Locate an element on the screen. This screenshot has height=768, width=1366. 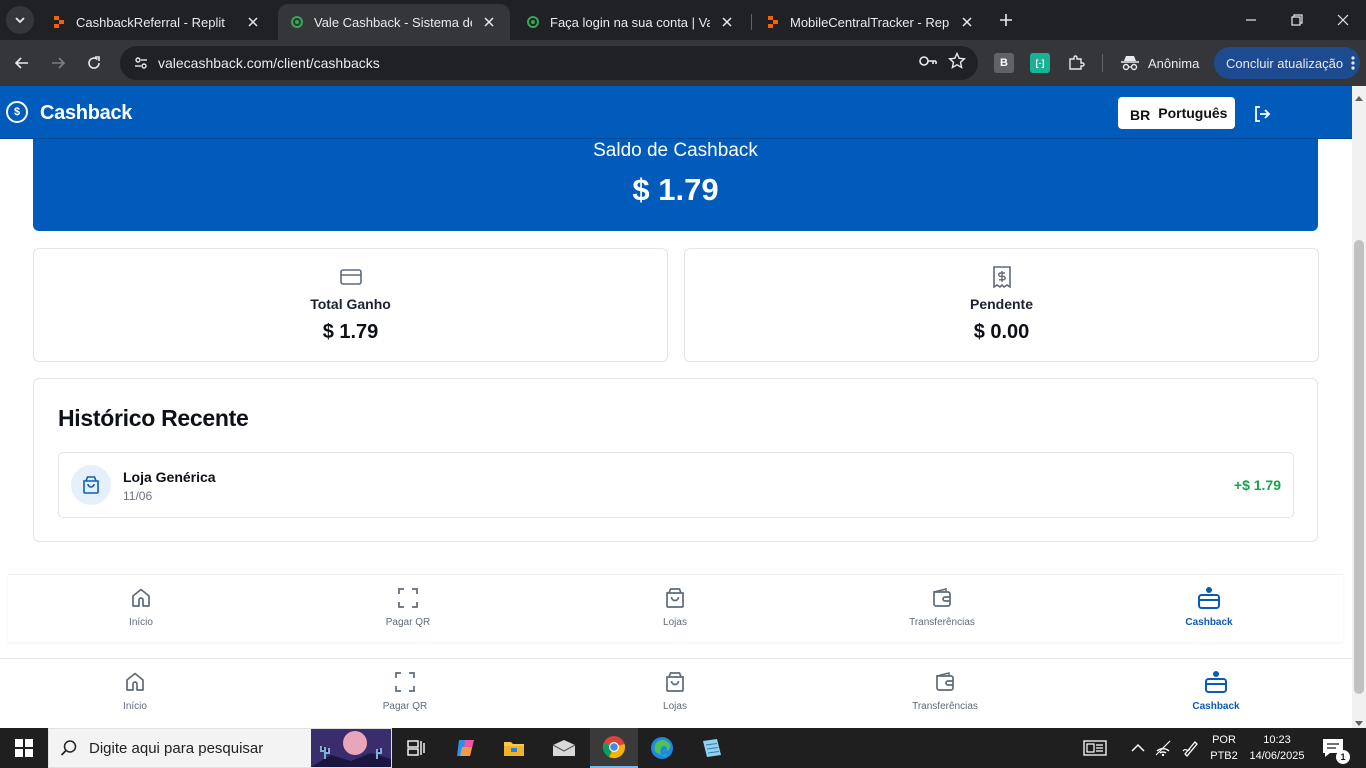
tab-title: CashbackReferral - Replit is located at coordinates (150, 22).